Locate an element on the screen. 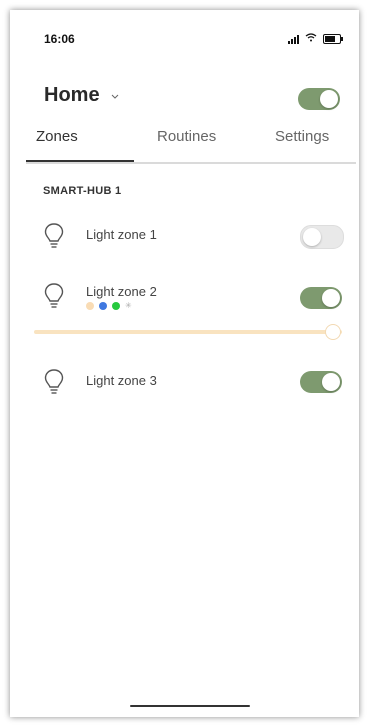 The height and width of the screenshot is (727, 369). color-dot-blue is located at coordinates (103, 306).